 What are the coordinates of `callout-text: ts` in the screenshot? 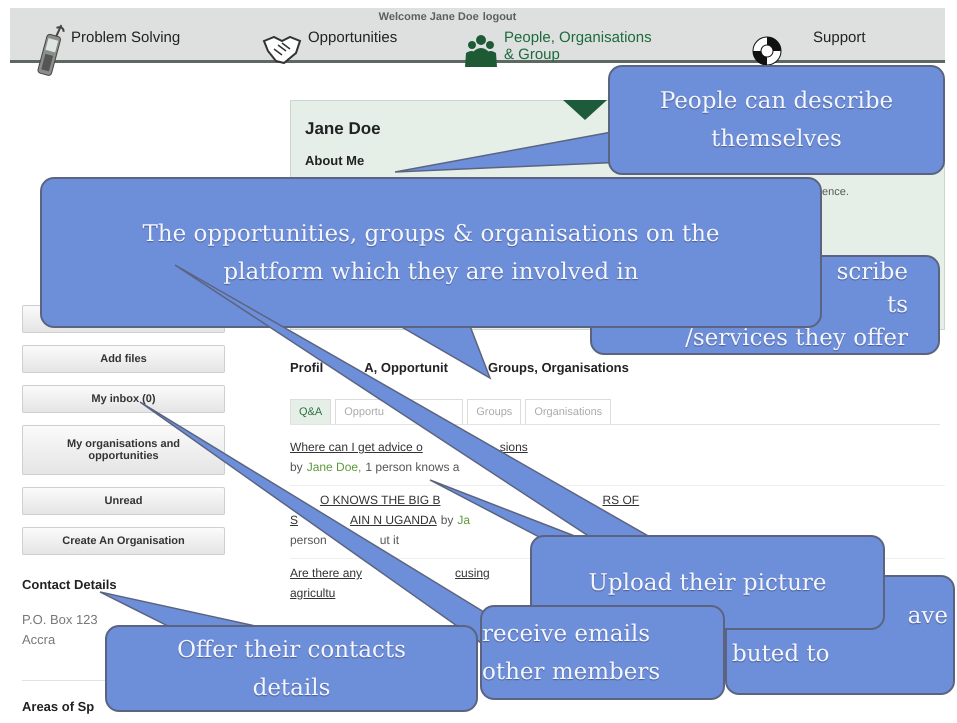 It's located at (897, 305).